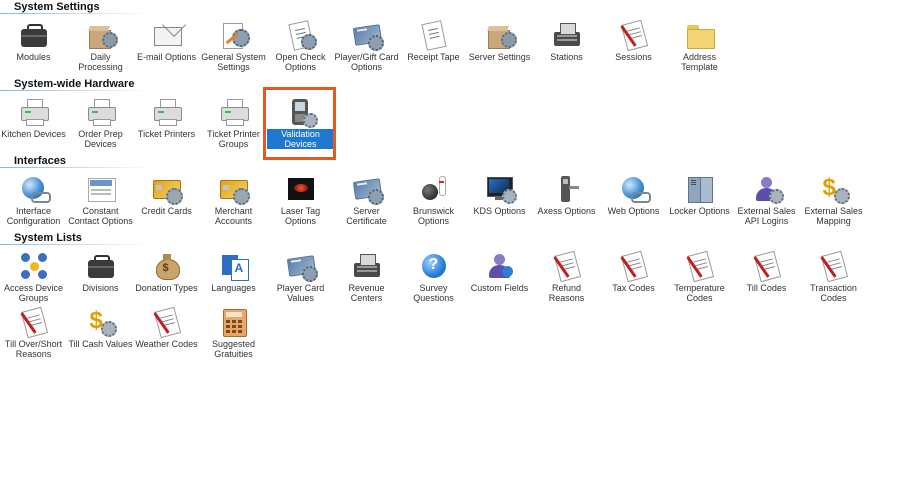  I want to click on item-open-check-options: Open Check Options, so click(300, 46).